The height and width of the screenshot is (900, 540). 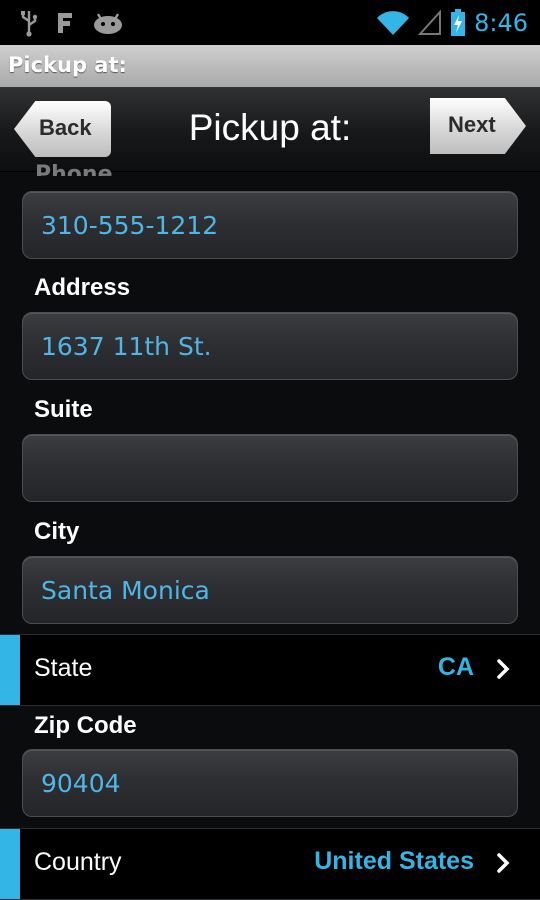 What do you see at coordinates (394, 861) in the screenshot?
I see `country-value: United States` at bounding box center [394, 861].